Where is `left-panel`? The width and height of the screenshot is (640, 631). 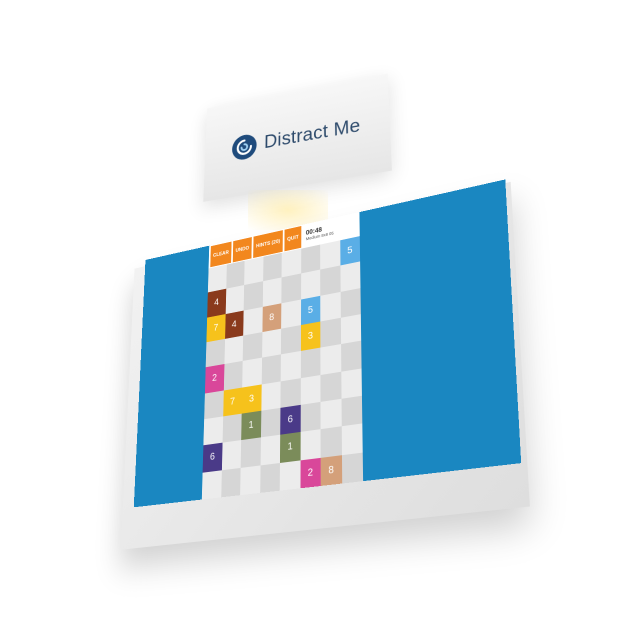 left-panel is located at coordinates (171, 376).